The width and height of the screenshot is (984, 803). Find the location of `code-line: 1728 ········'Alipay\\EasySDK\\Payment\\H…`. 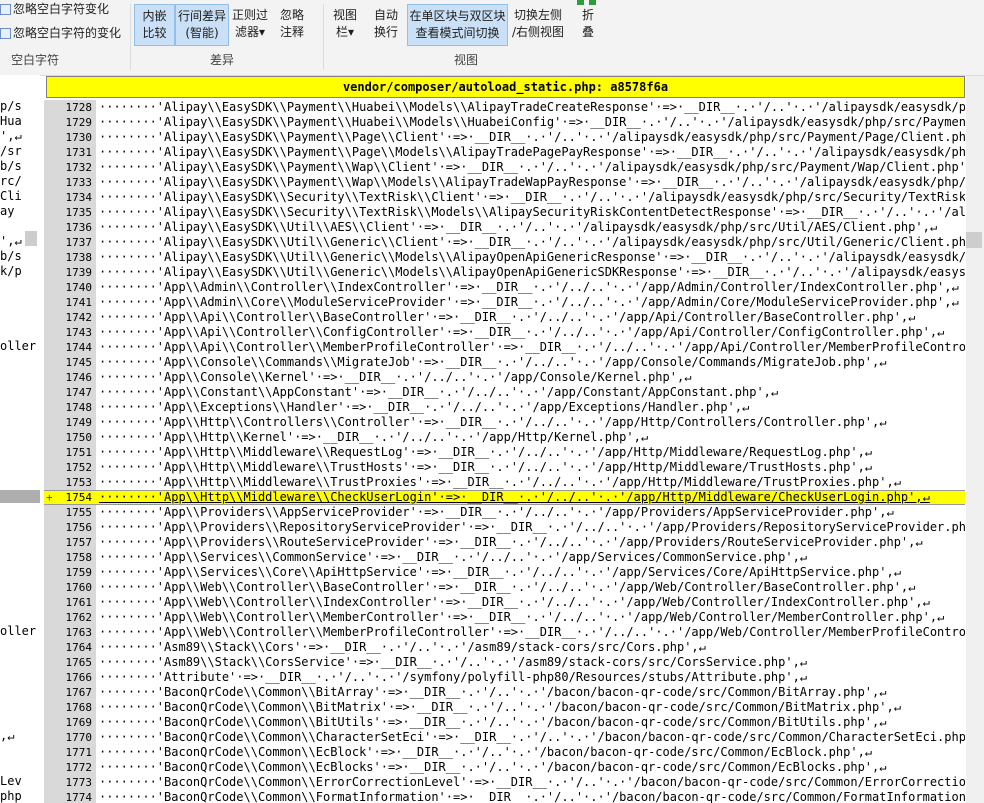

code-line: 1728 ········'Alipay\\EasySDK\\Payment\\H… is located at coordinates (505, 107).